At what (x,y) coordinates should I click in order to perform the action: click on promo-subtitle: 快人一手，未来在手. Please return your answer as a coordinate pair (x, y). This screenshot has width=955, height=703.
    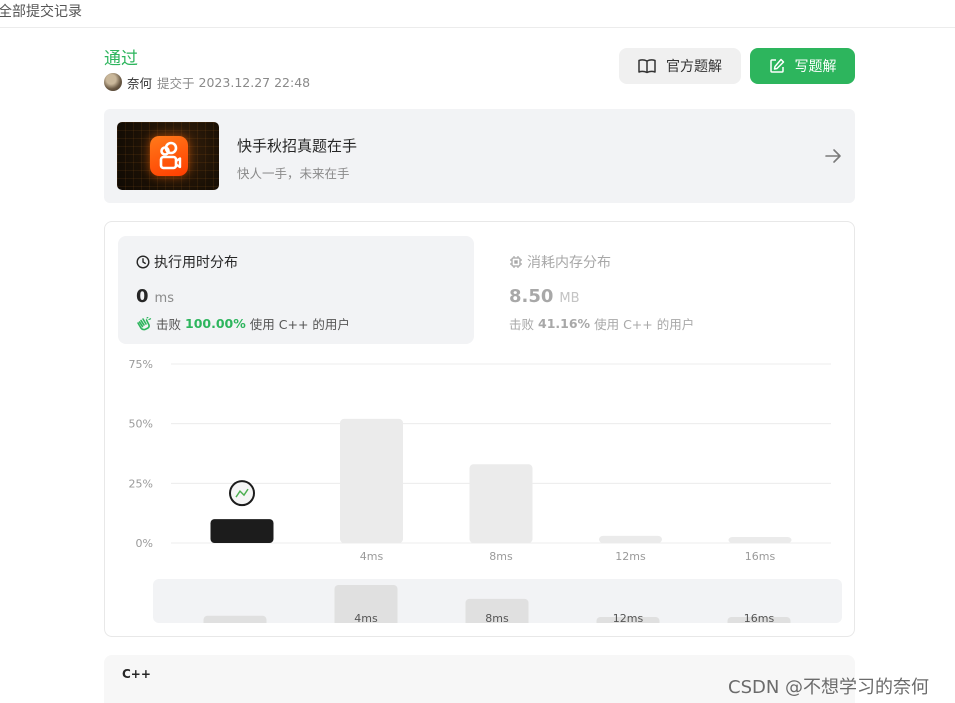
    Looking at the image, I should click on (293, 173).